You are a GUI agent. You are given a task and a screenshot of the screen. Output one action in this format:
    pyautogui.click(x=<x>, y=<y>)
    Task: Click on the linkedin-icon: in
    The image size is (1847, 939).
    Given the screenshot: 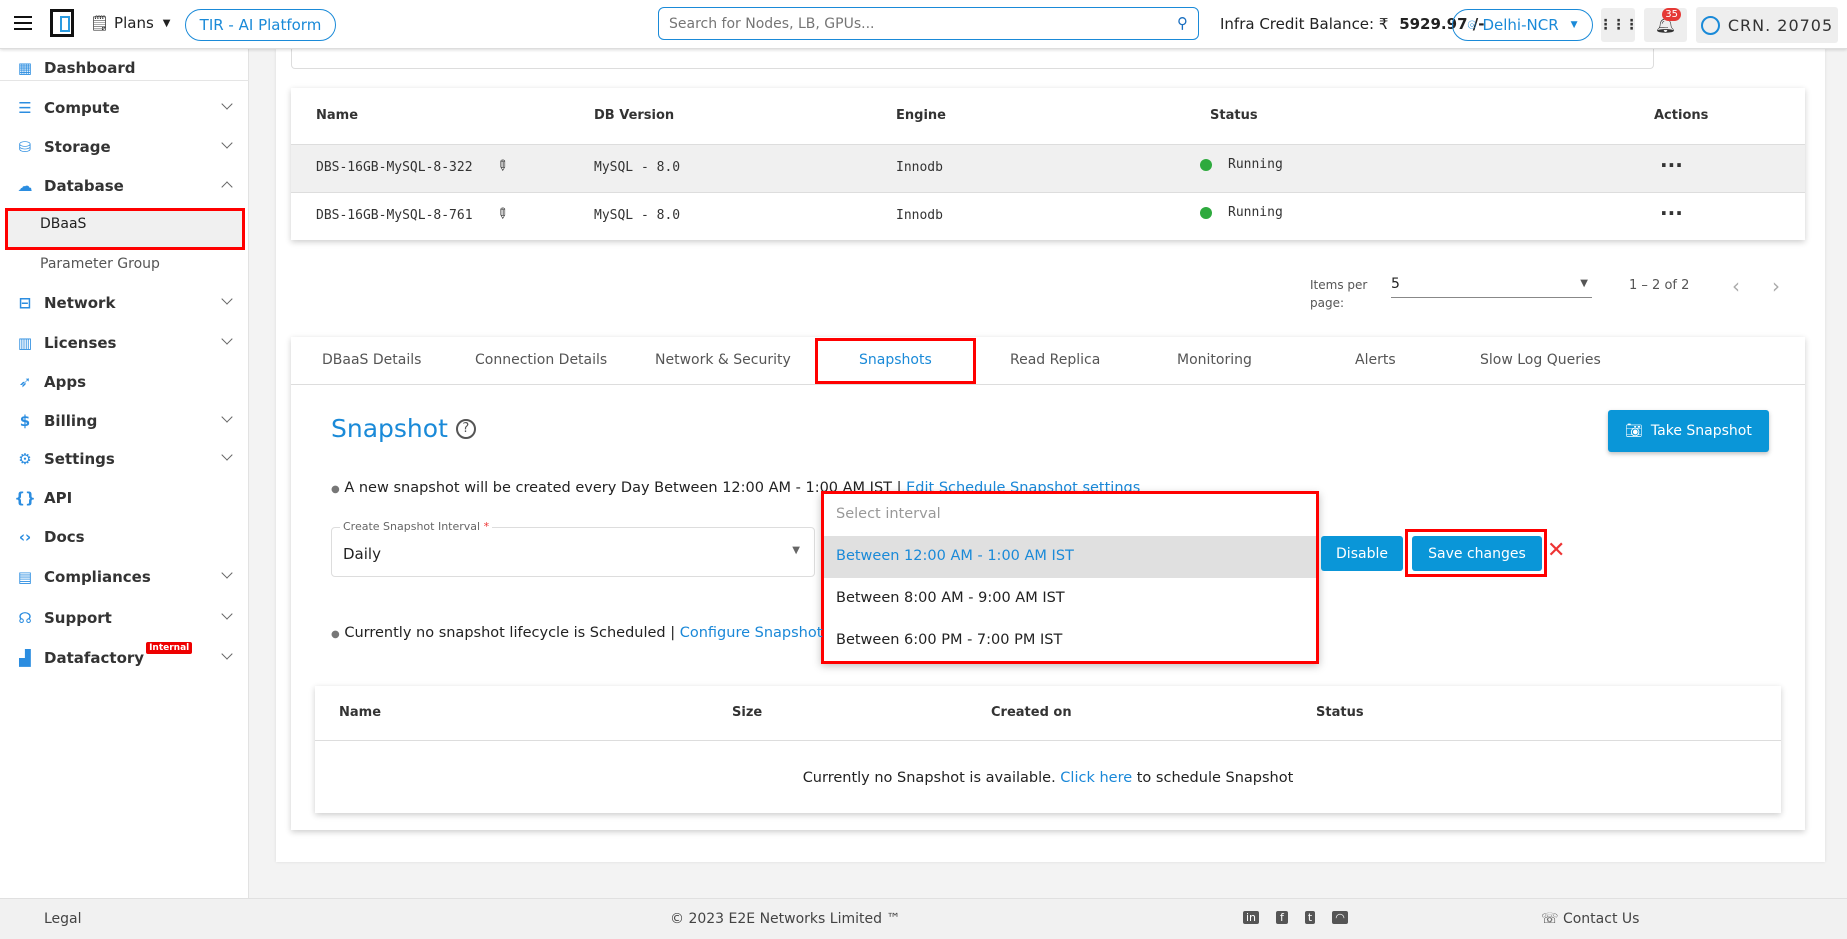 What is the action you would take?
    pyautogui.click(x=1251, y=917)
    